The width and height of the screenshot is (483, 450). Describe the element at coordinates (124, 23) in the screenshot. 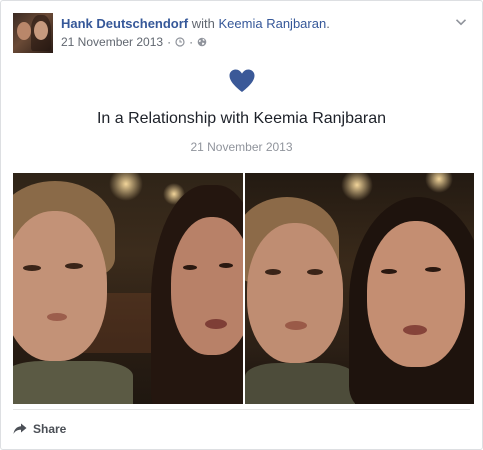

I see `author-name-link: Hank Deutschendorf` at that location.